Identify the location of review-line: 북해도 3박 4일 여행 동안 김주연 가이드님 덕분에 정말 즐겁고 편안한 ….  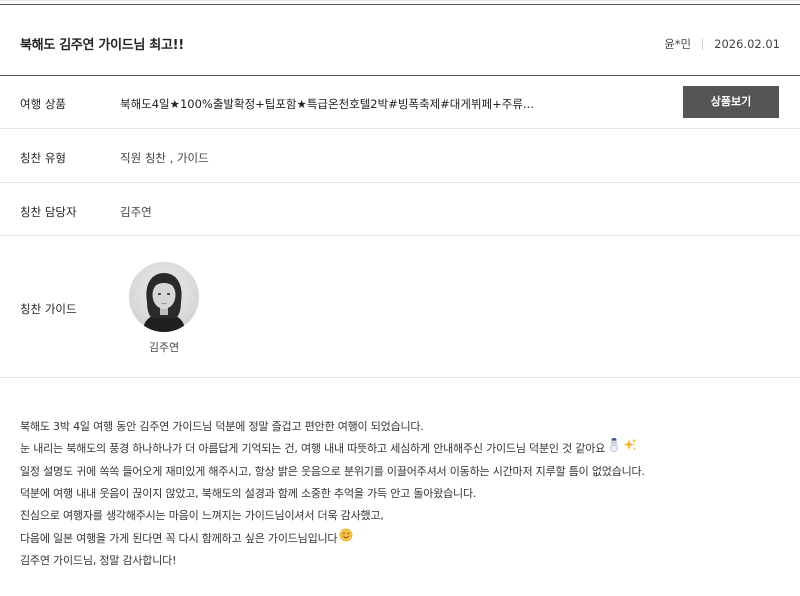
(222, 426).